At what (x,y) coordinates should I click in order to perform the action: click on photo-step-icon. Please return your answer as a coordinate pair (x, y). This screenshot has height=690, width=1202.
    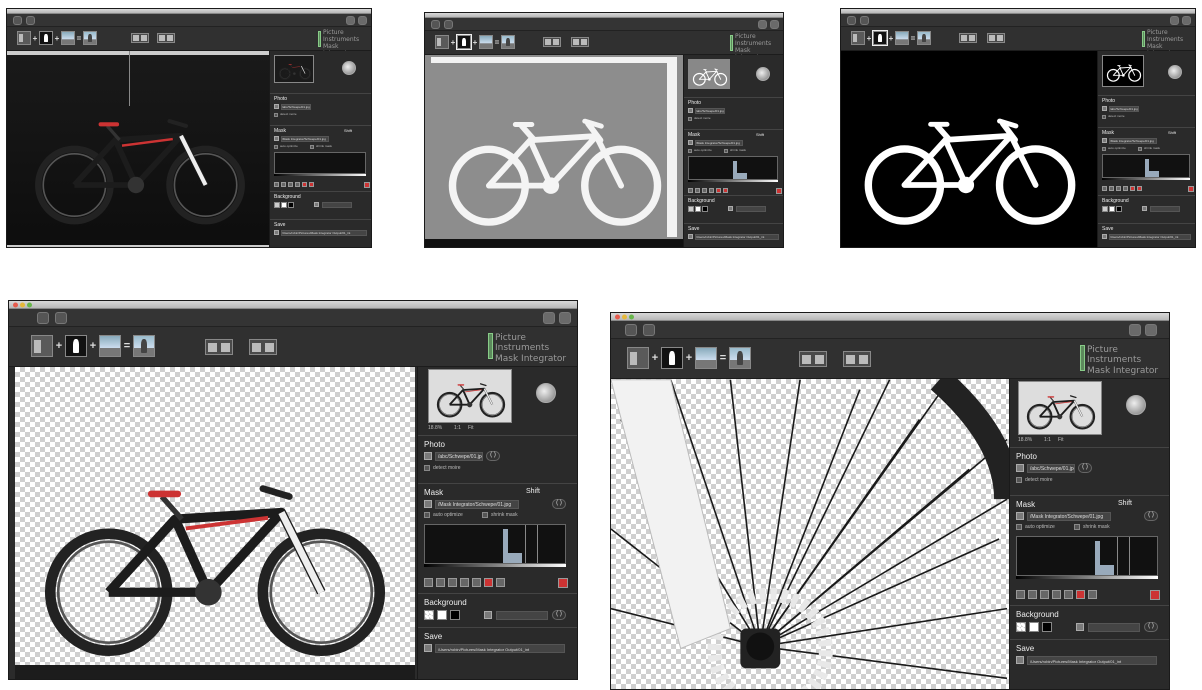
    Looking at the image, I should click on (638, 358).